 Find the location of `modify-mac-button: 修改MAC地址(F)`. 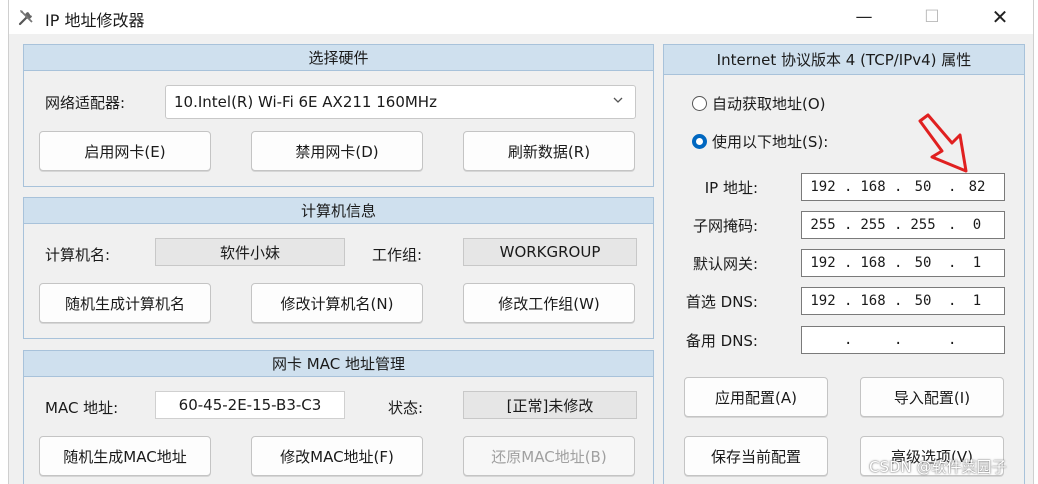

modify-mac-button: 修改MAC地址(F) is located at coordinates (337, 456).